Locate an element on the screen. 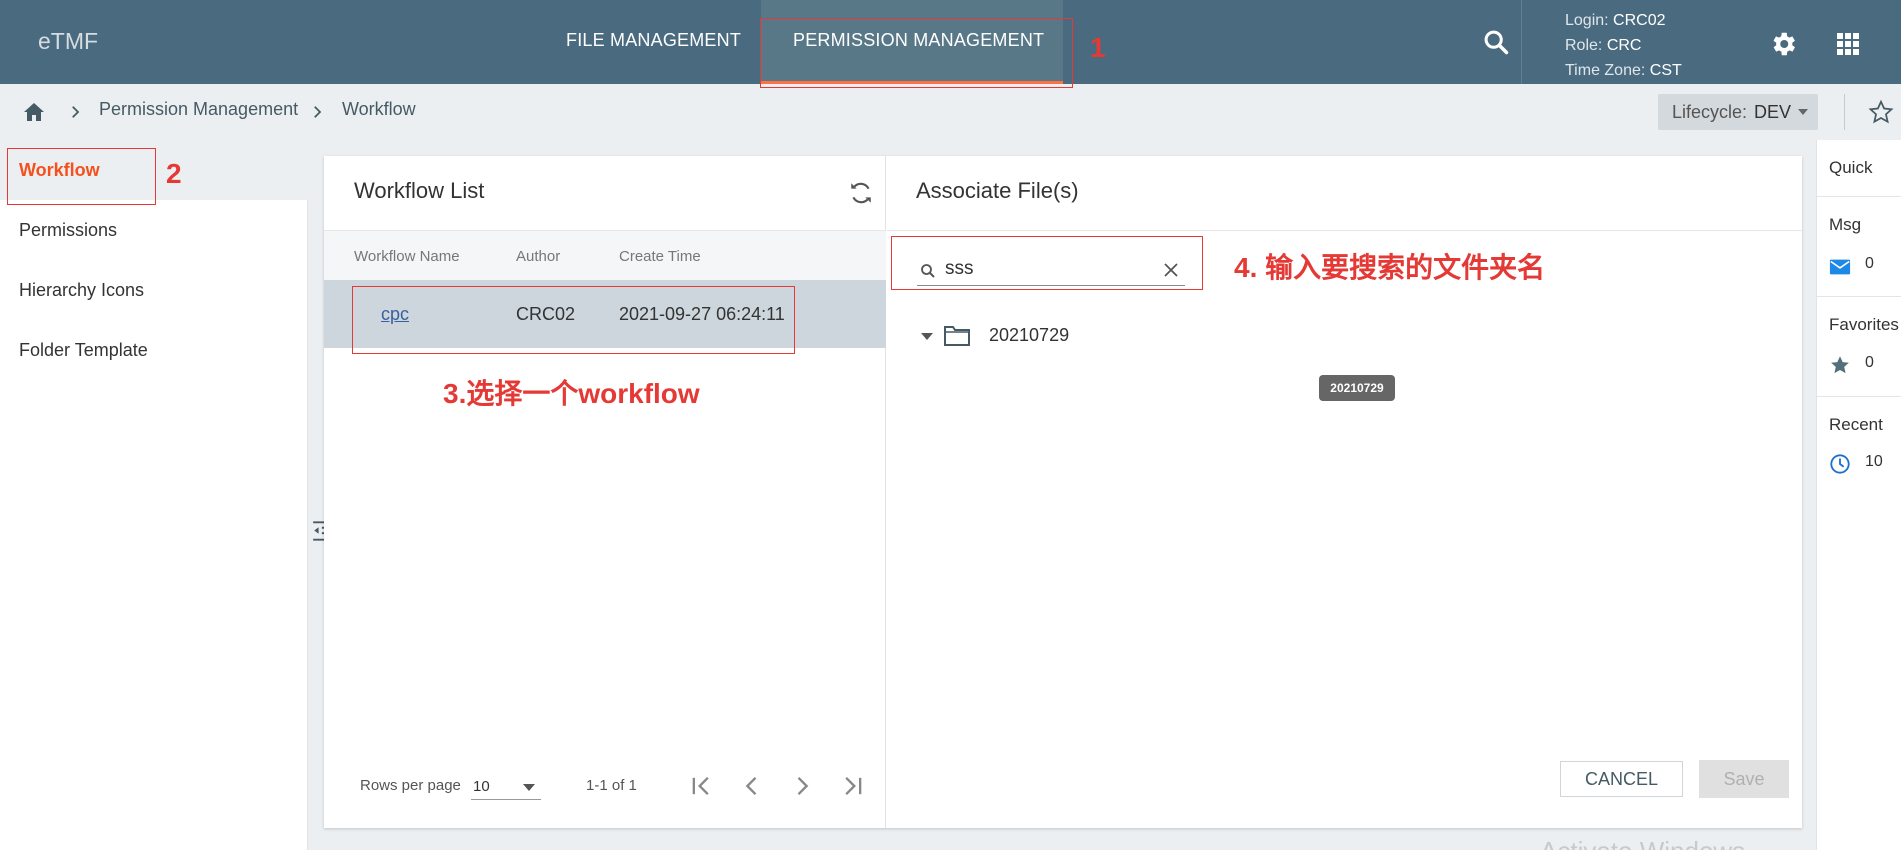  sidebar-item-label: Folder Template is located at coordinates (83, 350).